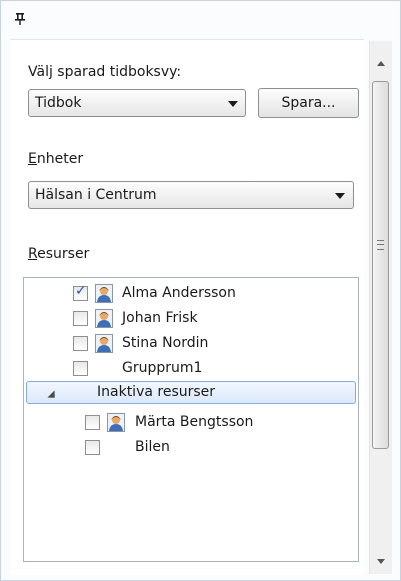 The width and height of the screenshot is (401, 581). Describe the element at coordinates (380, 265) in the screenshot. I see `scrollbar-thumb` at that location.